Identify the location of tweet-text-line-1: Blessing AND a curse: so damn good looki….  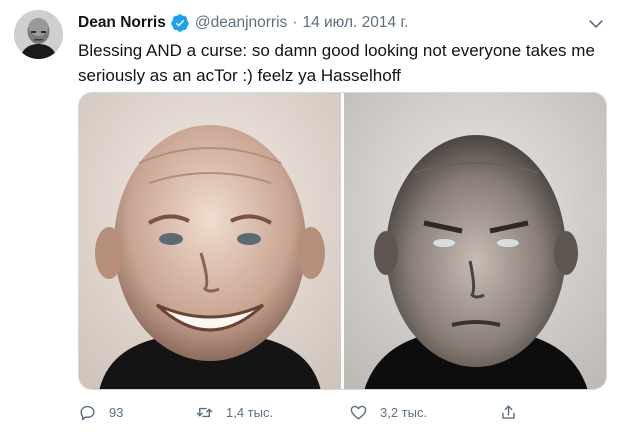
(336, 50).